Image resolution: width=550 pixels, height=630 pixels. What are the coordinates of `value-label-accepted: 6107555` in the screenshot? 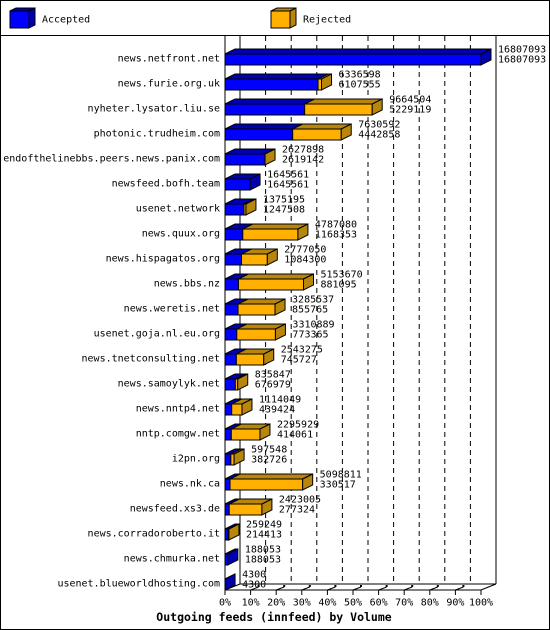 It's located at (360, 85).